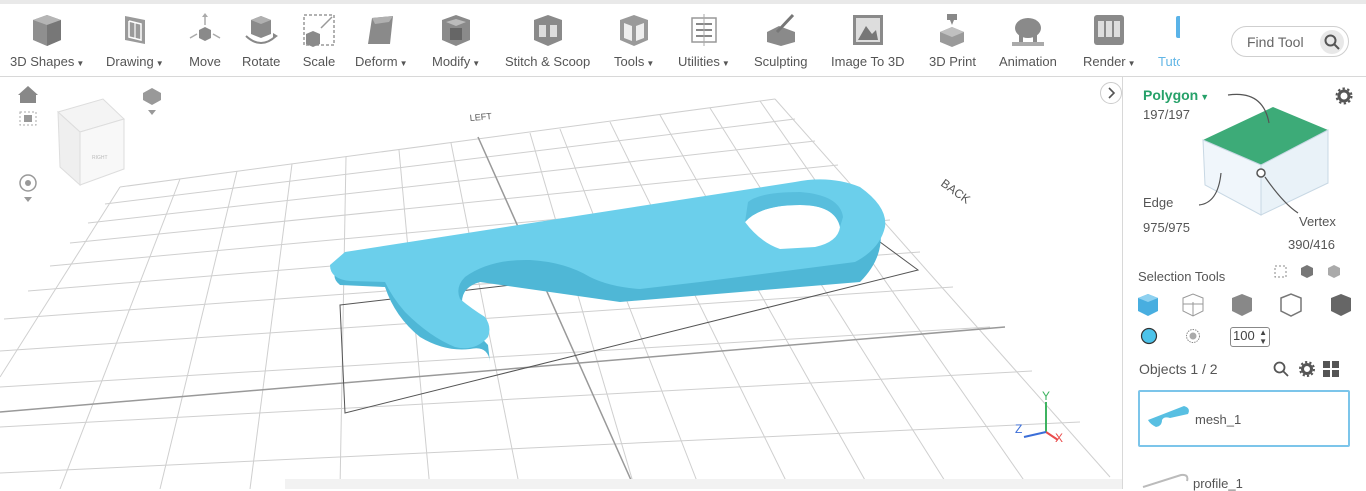  I want to click on tool-label: Render, so click(1104, 61).